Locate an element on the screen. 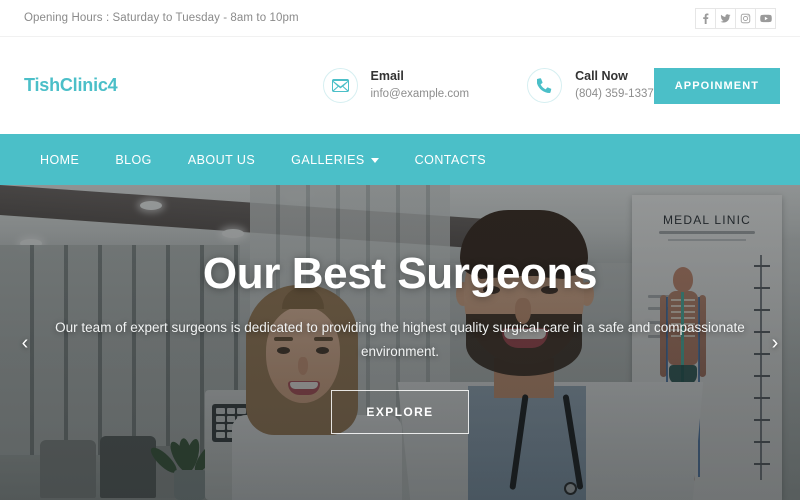  twitter-icon is located at coordinates (725, 18).